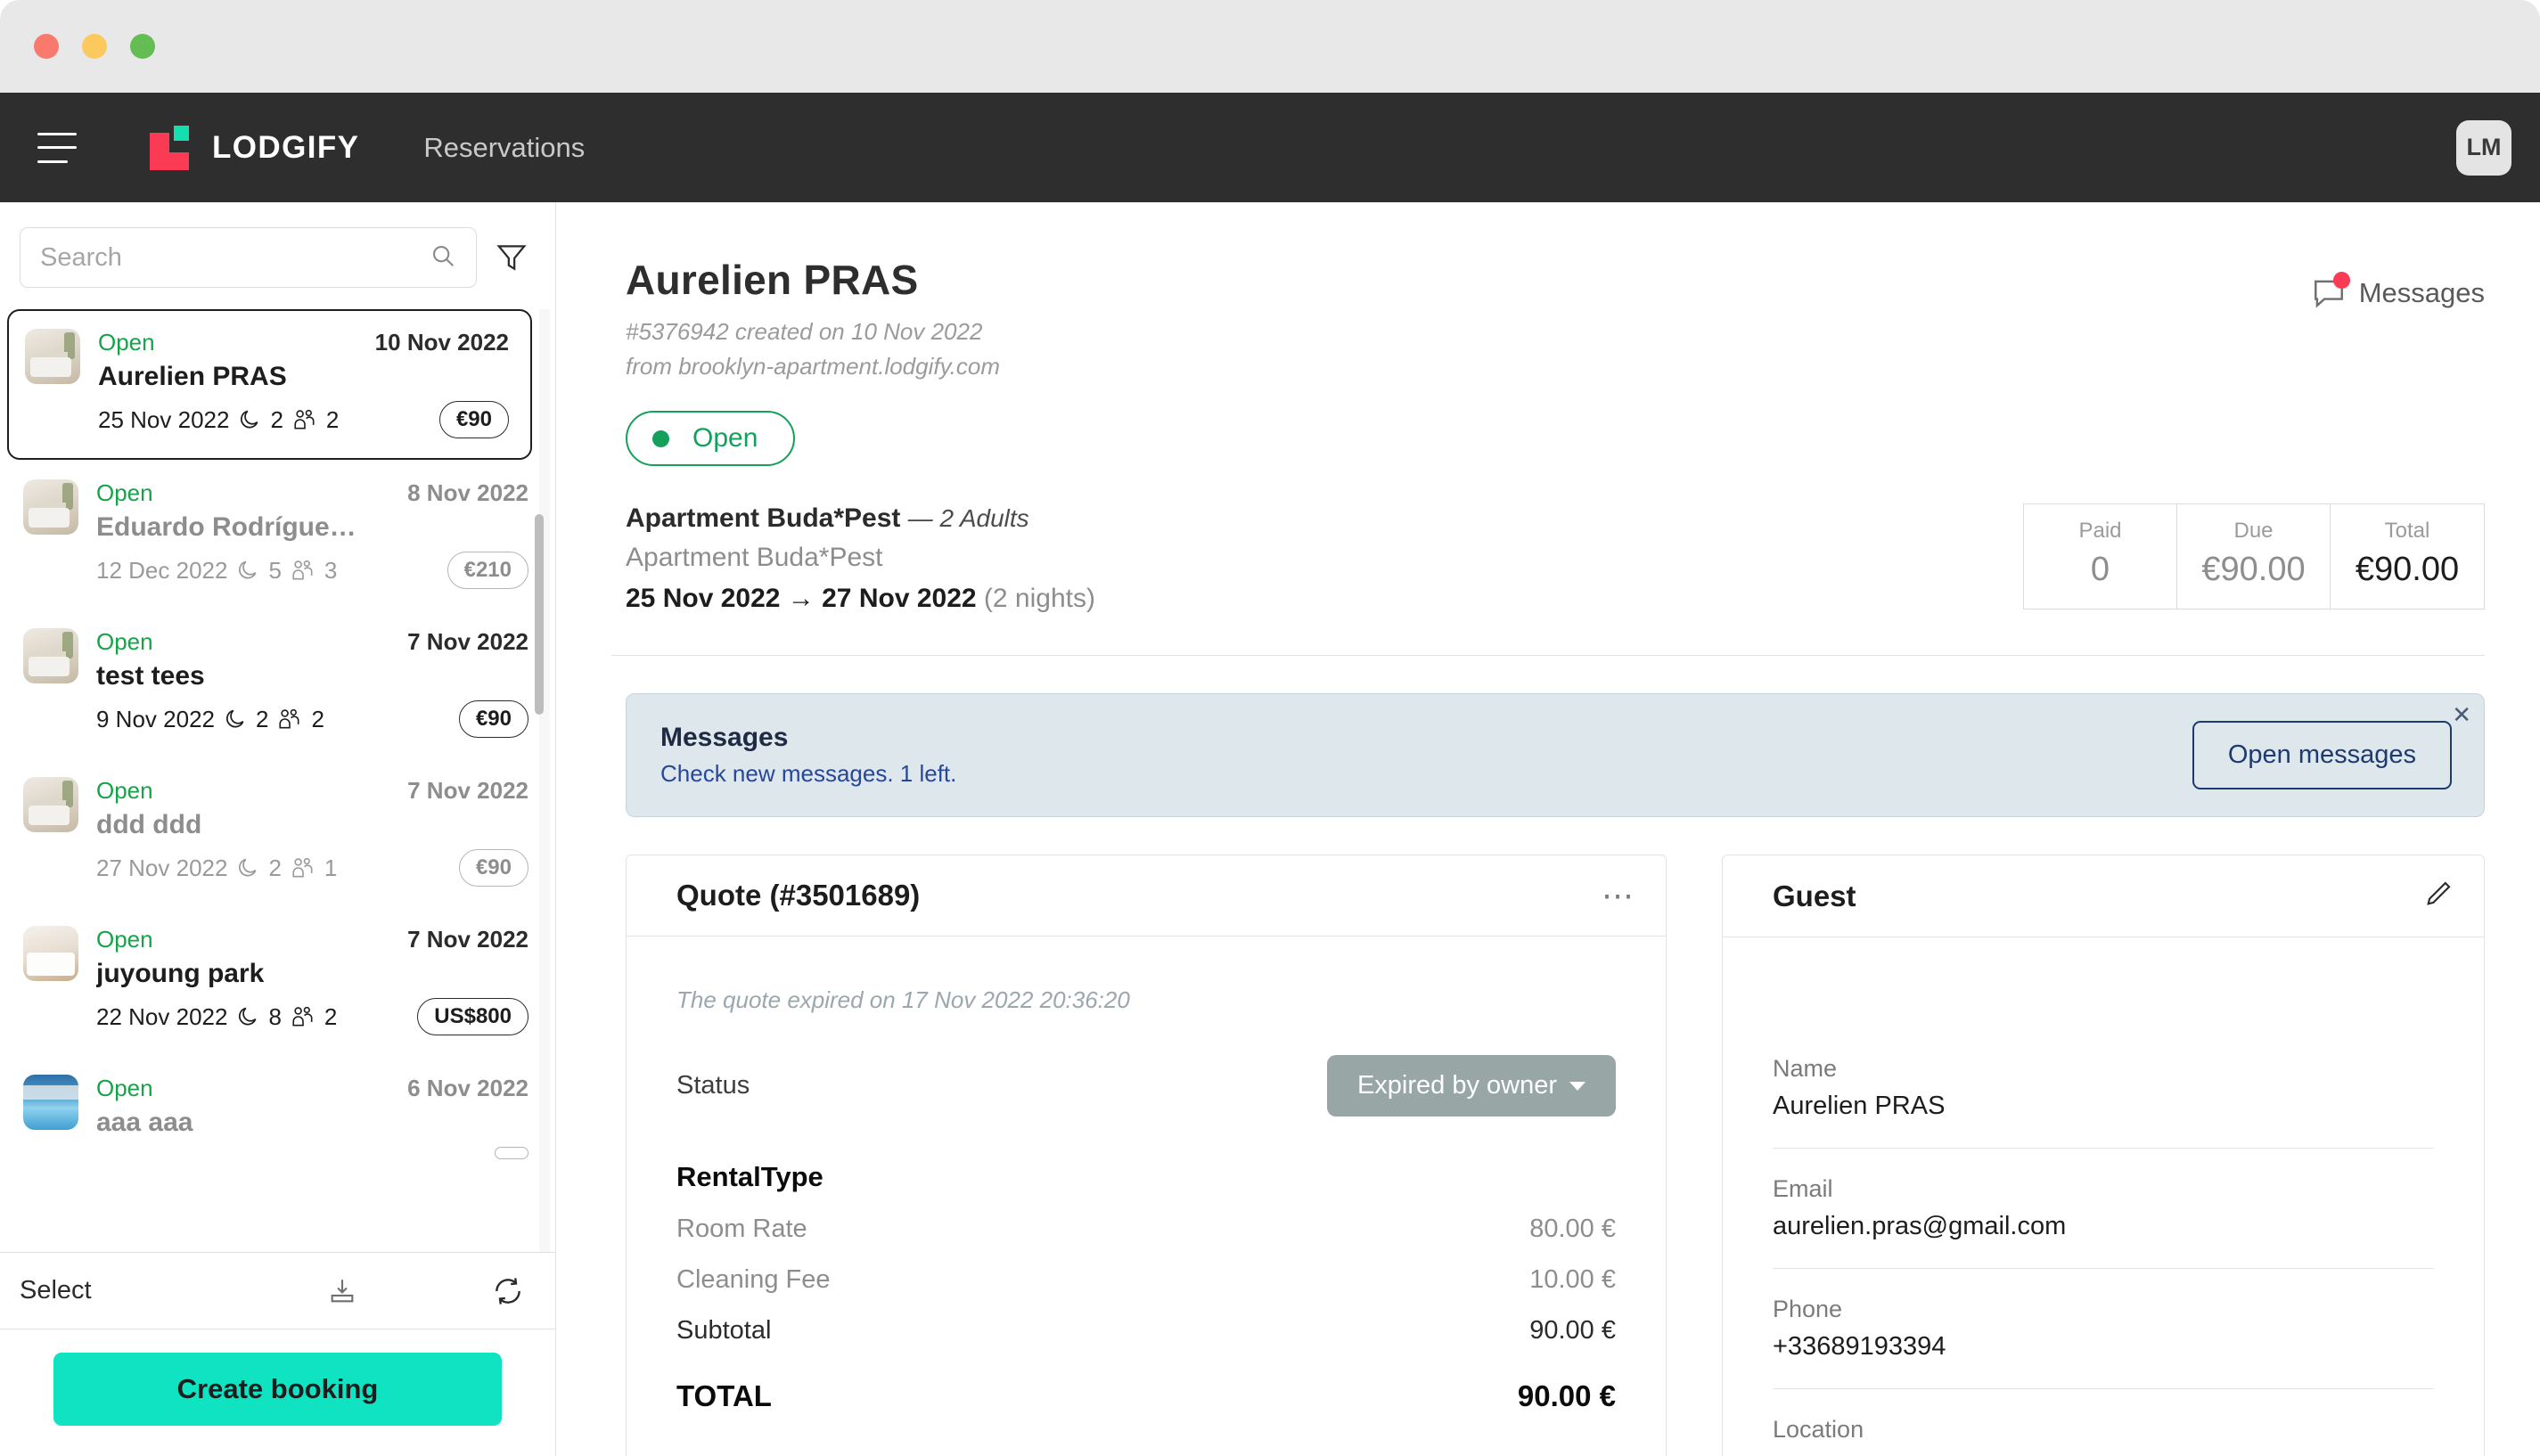 The height and width of the screenshot is (1456, 2540). I want to click on refresh-icon, so click(508, 1291).